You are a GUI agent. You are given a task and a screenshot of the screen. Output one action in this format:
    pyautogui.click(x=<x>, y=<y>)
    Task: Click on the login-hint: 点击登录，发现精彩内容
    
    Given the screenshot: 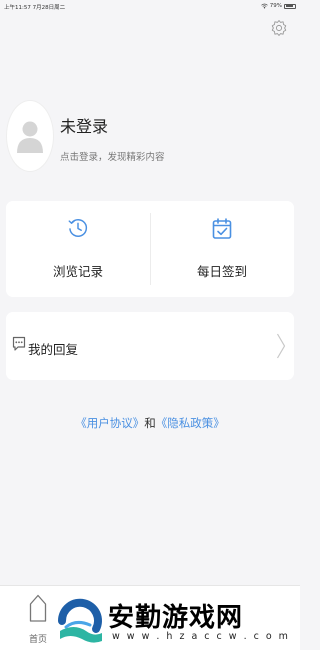 What is the action you would take?
    pyautogui.click(x=112, y=156)
    